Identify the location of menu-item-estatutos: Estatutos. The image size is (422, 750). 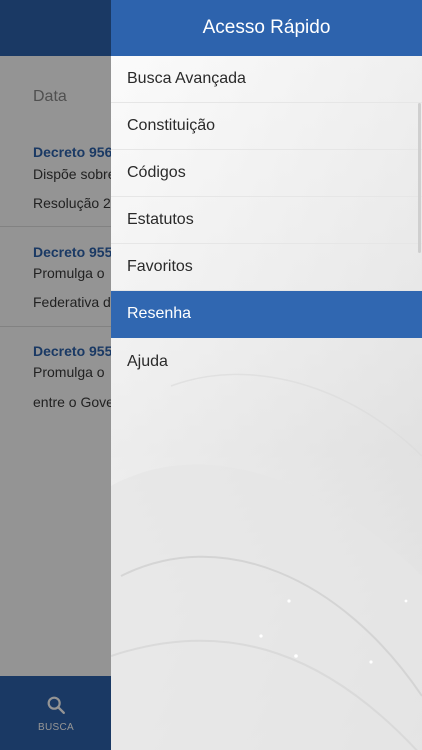
(266, 220).